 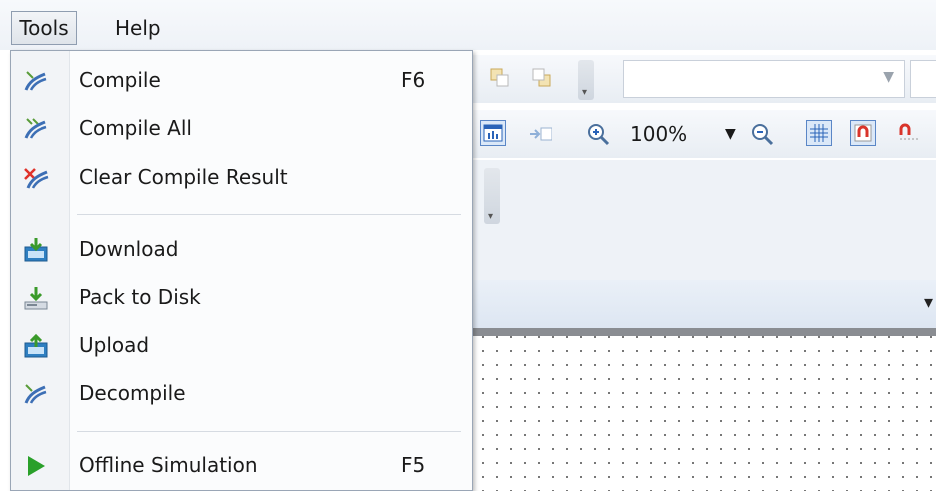 I want to click on panel-divider, so click(x=703, y=332).